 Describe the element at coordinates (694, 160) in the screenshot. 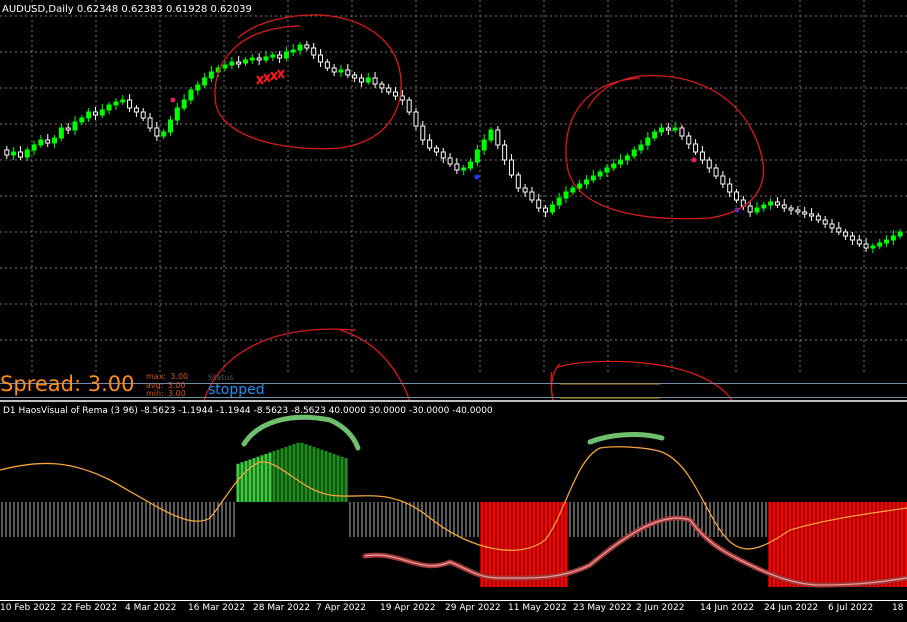

I see `signal-dot-sell` at that location.